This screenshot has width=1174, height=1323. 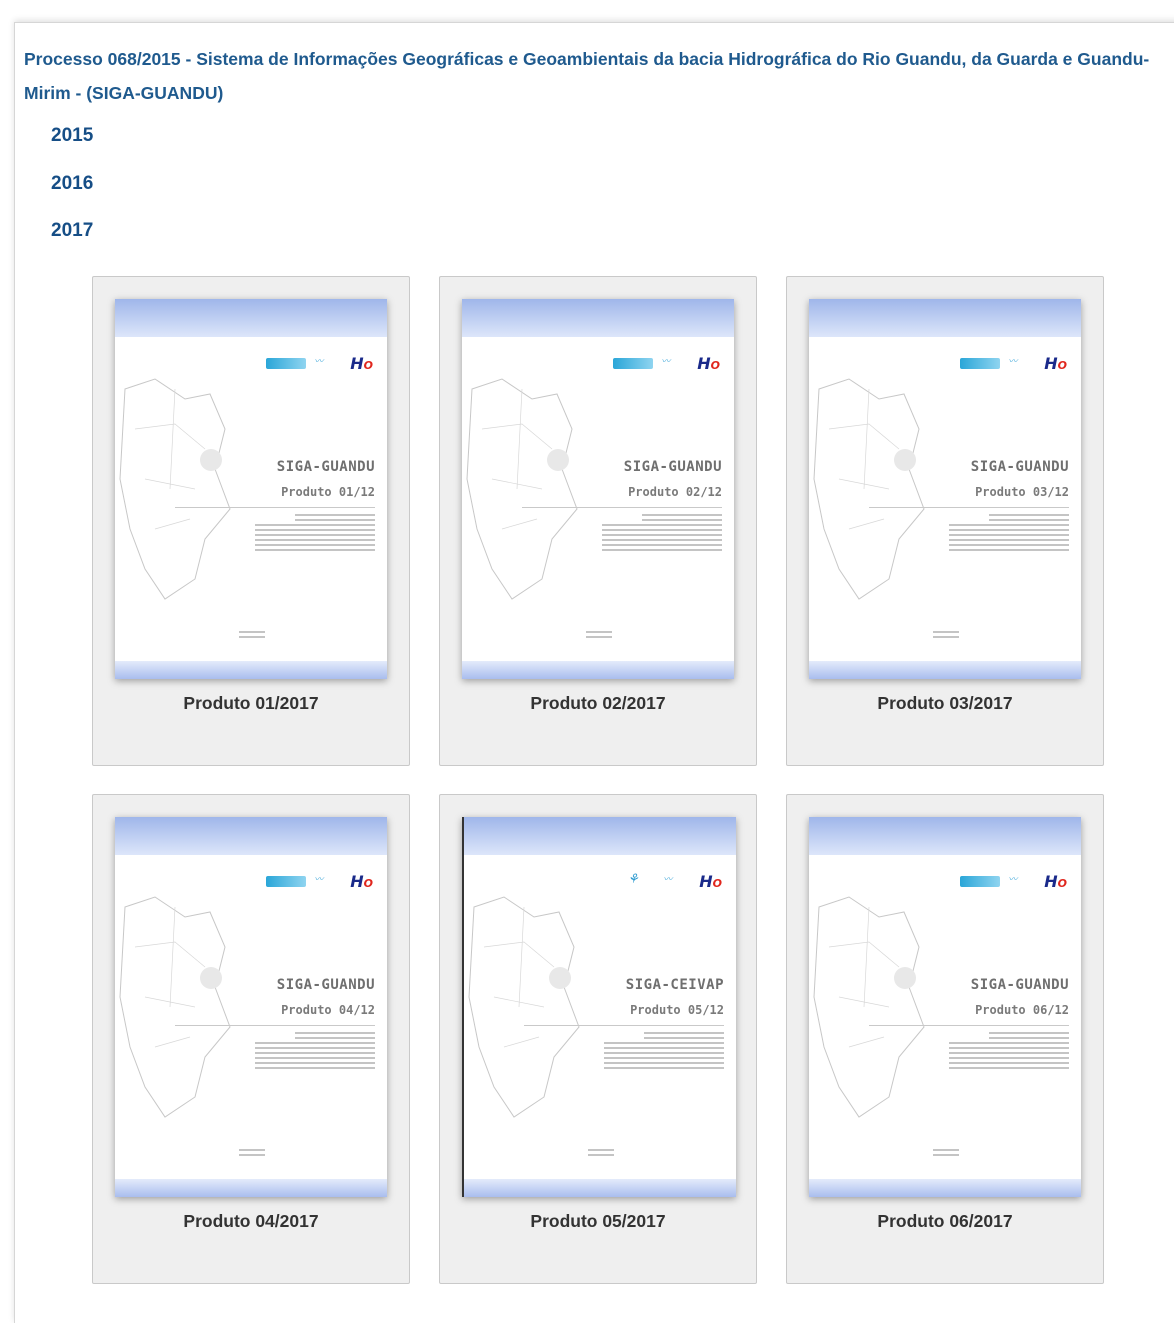 What do you see at coordinates (251, 489) in the screenshot?
I see `document-cover-thumbnail: 〰 HO SIGA-GUANDU Produto 01/12` at bounding box center [251, 489].